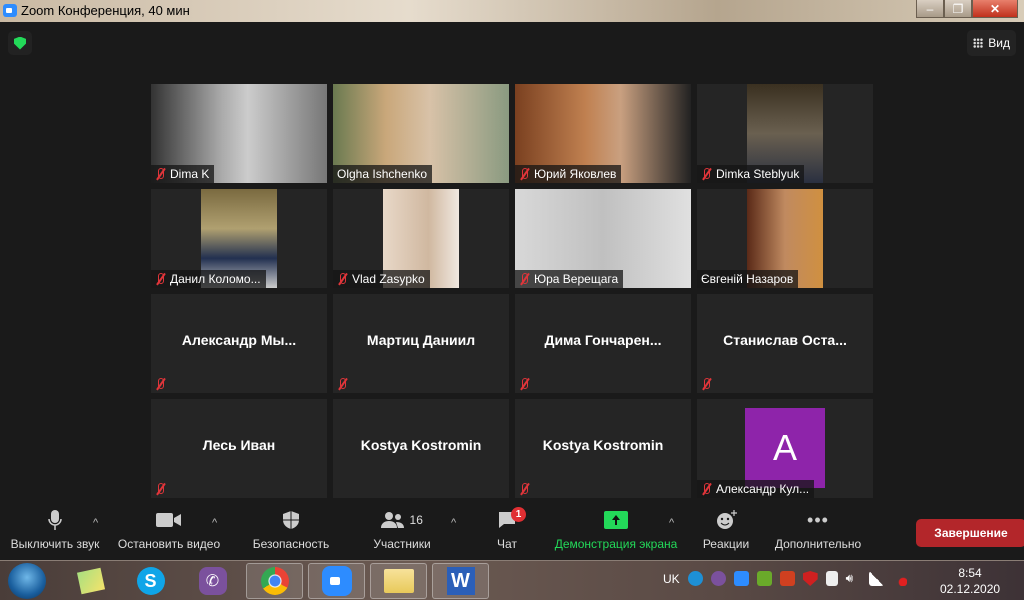 This screenshot has width=1024, height=600. I want to click on viber-taskbar-icon: ✆, so click(212, 581).